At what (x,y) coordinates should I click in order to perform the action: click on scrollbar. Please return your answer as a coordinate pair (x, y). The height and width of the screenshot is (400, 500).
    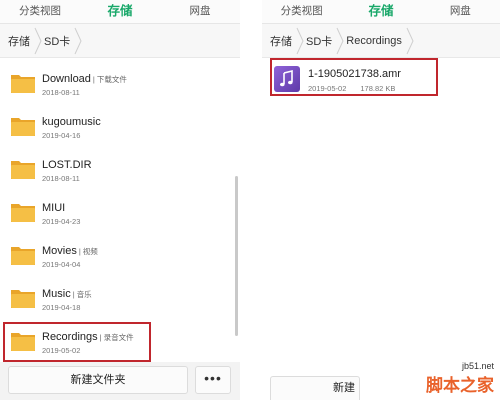
    Looking at the image, I should click on (236, 256).